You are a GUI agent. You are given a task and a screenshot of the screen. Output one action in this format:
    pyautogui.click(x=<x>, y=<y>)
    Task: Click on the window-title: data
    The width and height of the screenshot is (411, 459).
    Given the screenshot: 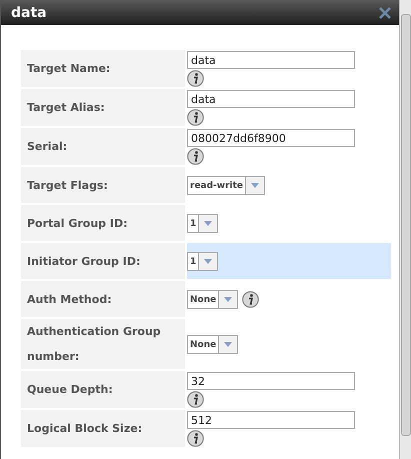 What is the action you would take?
    pyautogui.click(x=29, y=12)
    